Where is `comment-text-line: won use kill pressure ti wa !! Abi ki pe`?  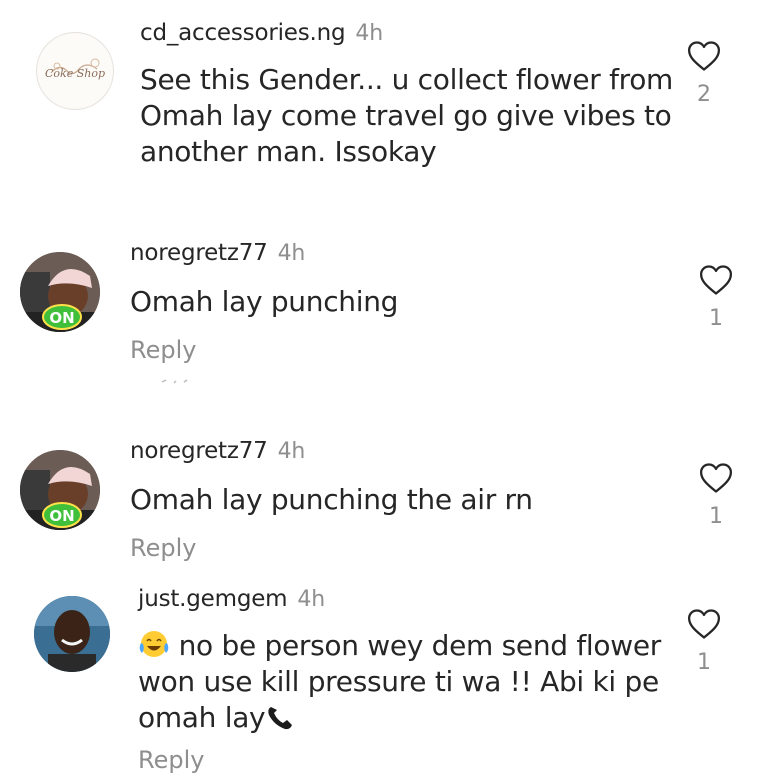 comment-text-line: won use kill pressure ti wa !! Abi ki pe is located at coordinates (398, 681).